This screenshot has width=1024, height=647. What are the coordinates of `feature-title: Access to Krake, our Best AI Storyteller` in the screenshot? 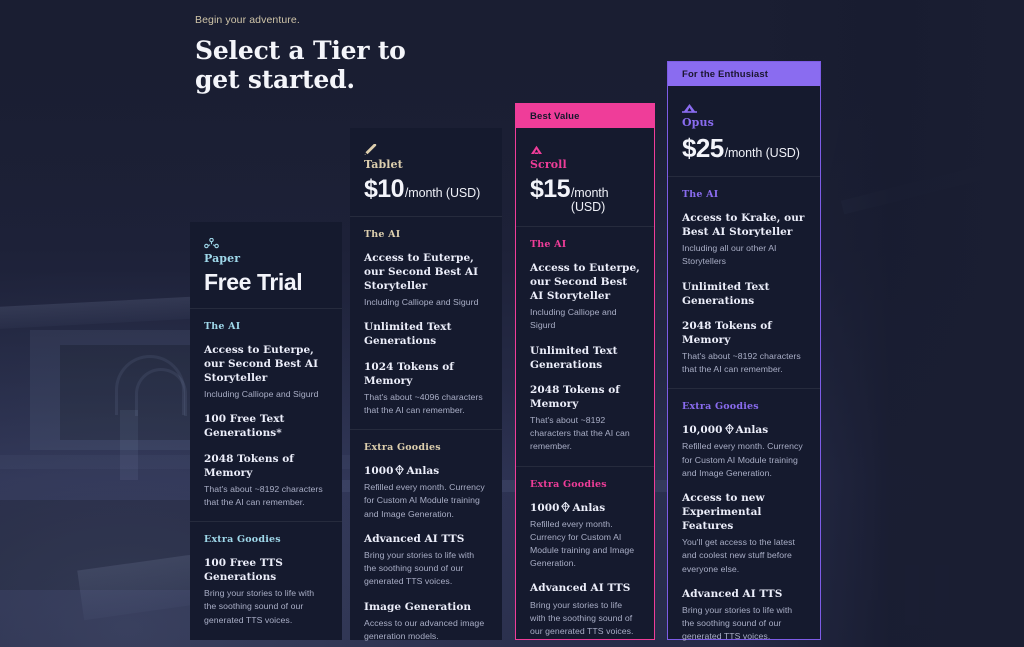 It's located at (743, 225).